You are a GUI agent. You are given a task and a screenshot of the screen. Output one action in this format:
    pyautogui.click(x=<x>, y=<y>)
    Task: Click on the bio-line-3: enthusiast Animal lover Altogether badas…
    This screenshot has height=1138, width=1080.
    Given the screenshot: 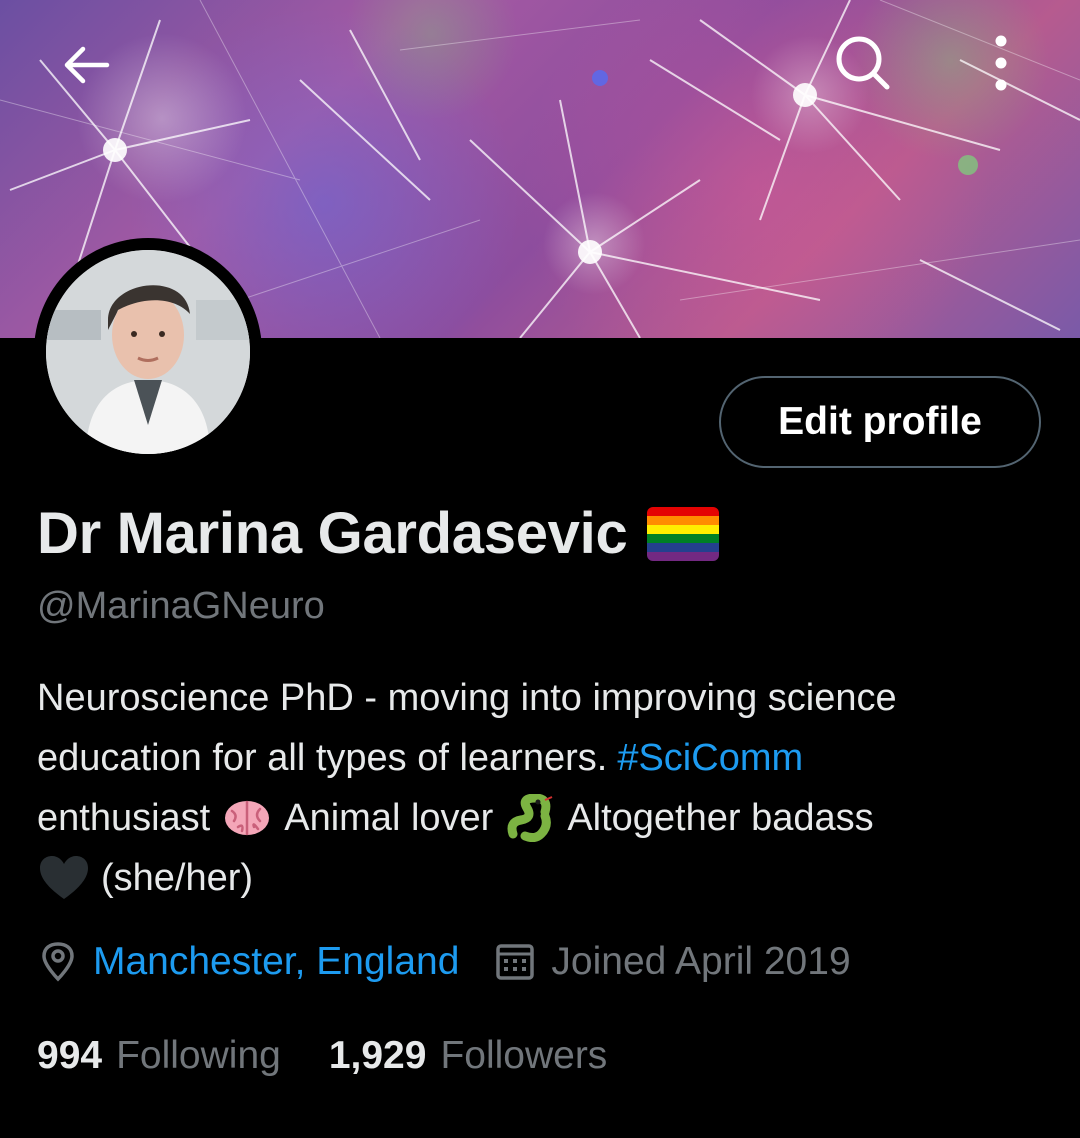 What is the action you would take?
    pyautogui.click(x=544, y=818)
    